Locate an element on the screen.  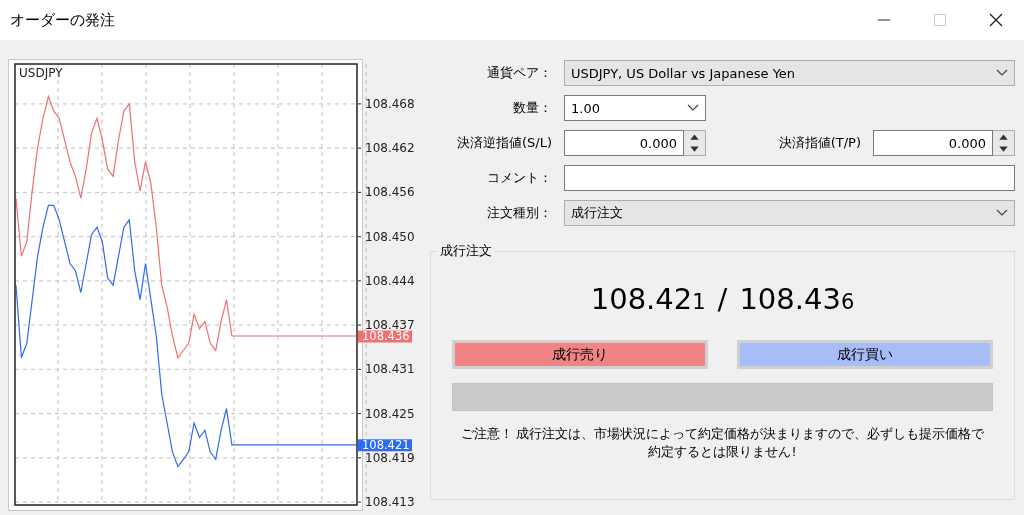
axis-tick-label: 108.444 is located at coordinates (390, 280).